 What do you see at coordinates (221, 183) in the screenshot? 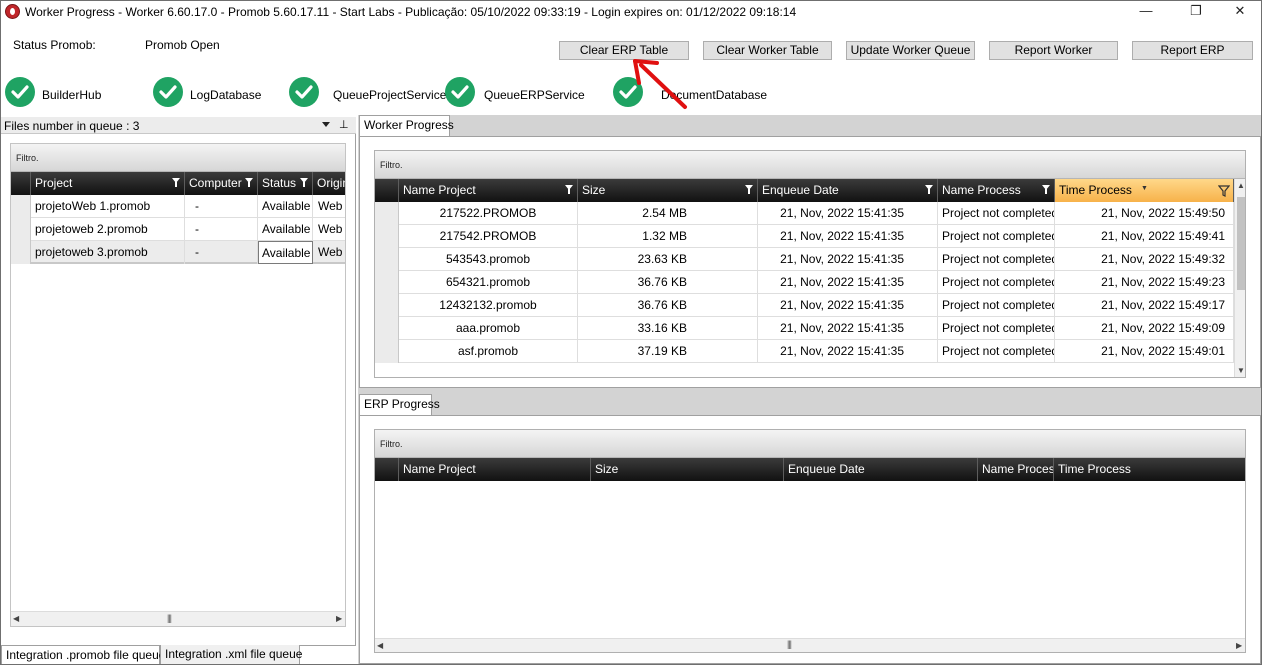
I see `column-header-computer: Computer` at bounding box center [221, 183].